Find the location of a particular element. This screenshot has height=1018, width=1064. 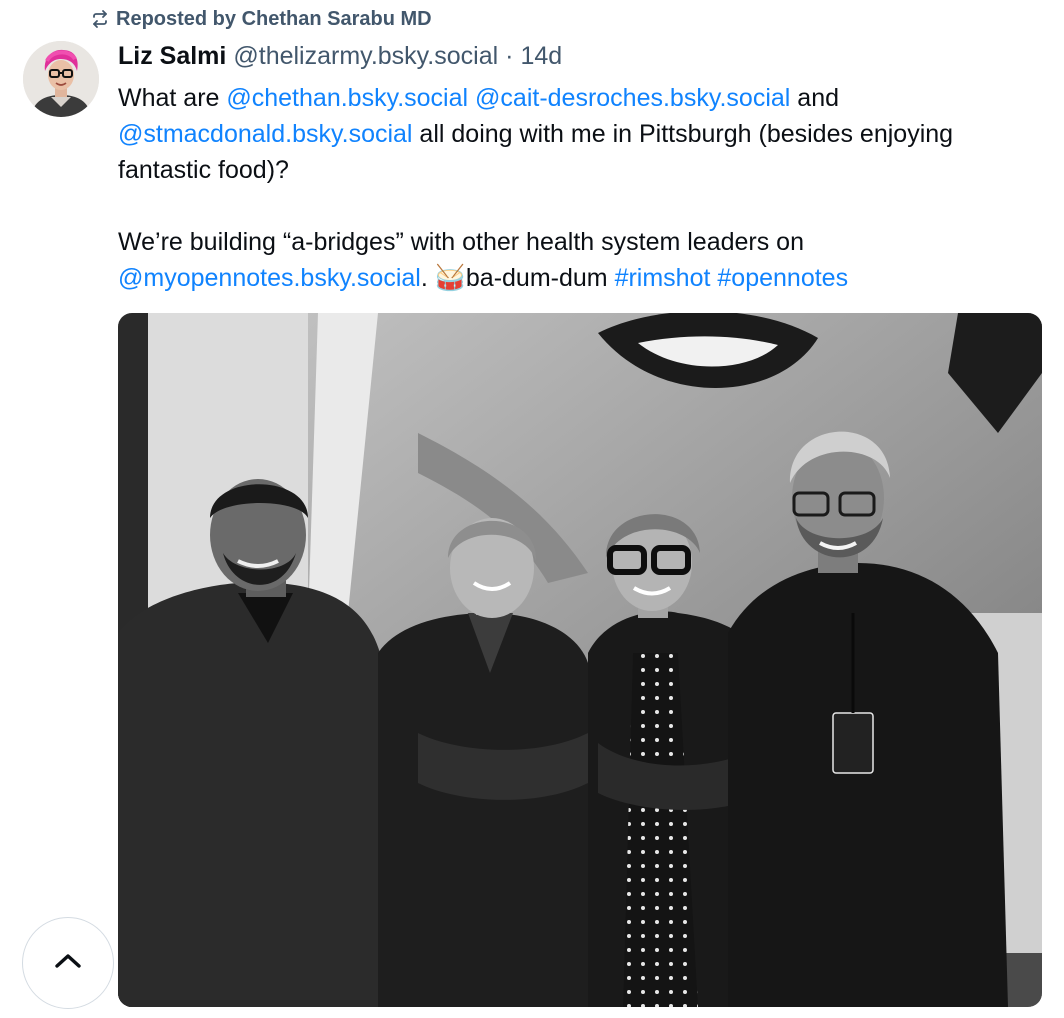

post-timestamp: 14d is located at coordinates (542, 56).